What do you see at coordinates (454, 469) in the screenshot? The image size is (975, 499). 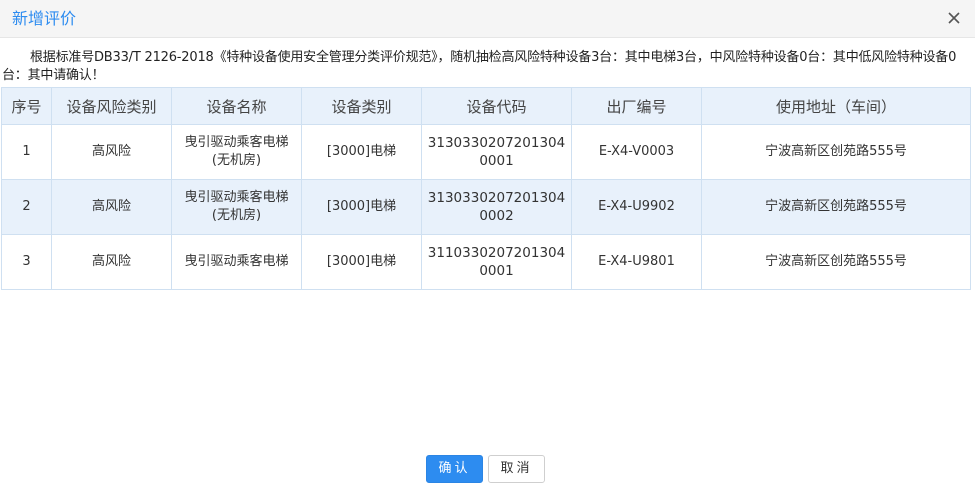 I see `confirm-button: 确认` at bounding box center [454, 469].